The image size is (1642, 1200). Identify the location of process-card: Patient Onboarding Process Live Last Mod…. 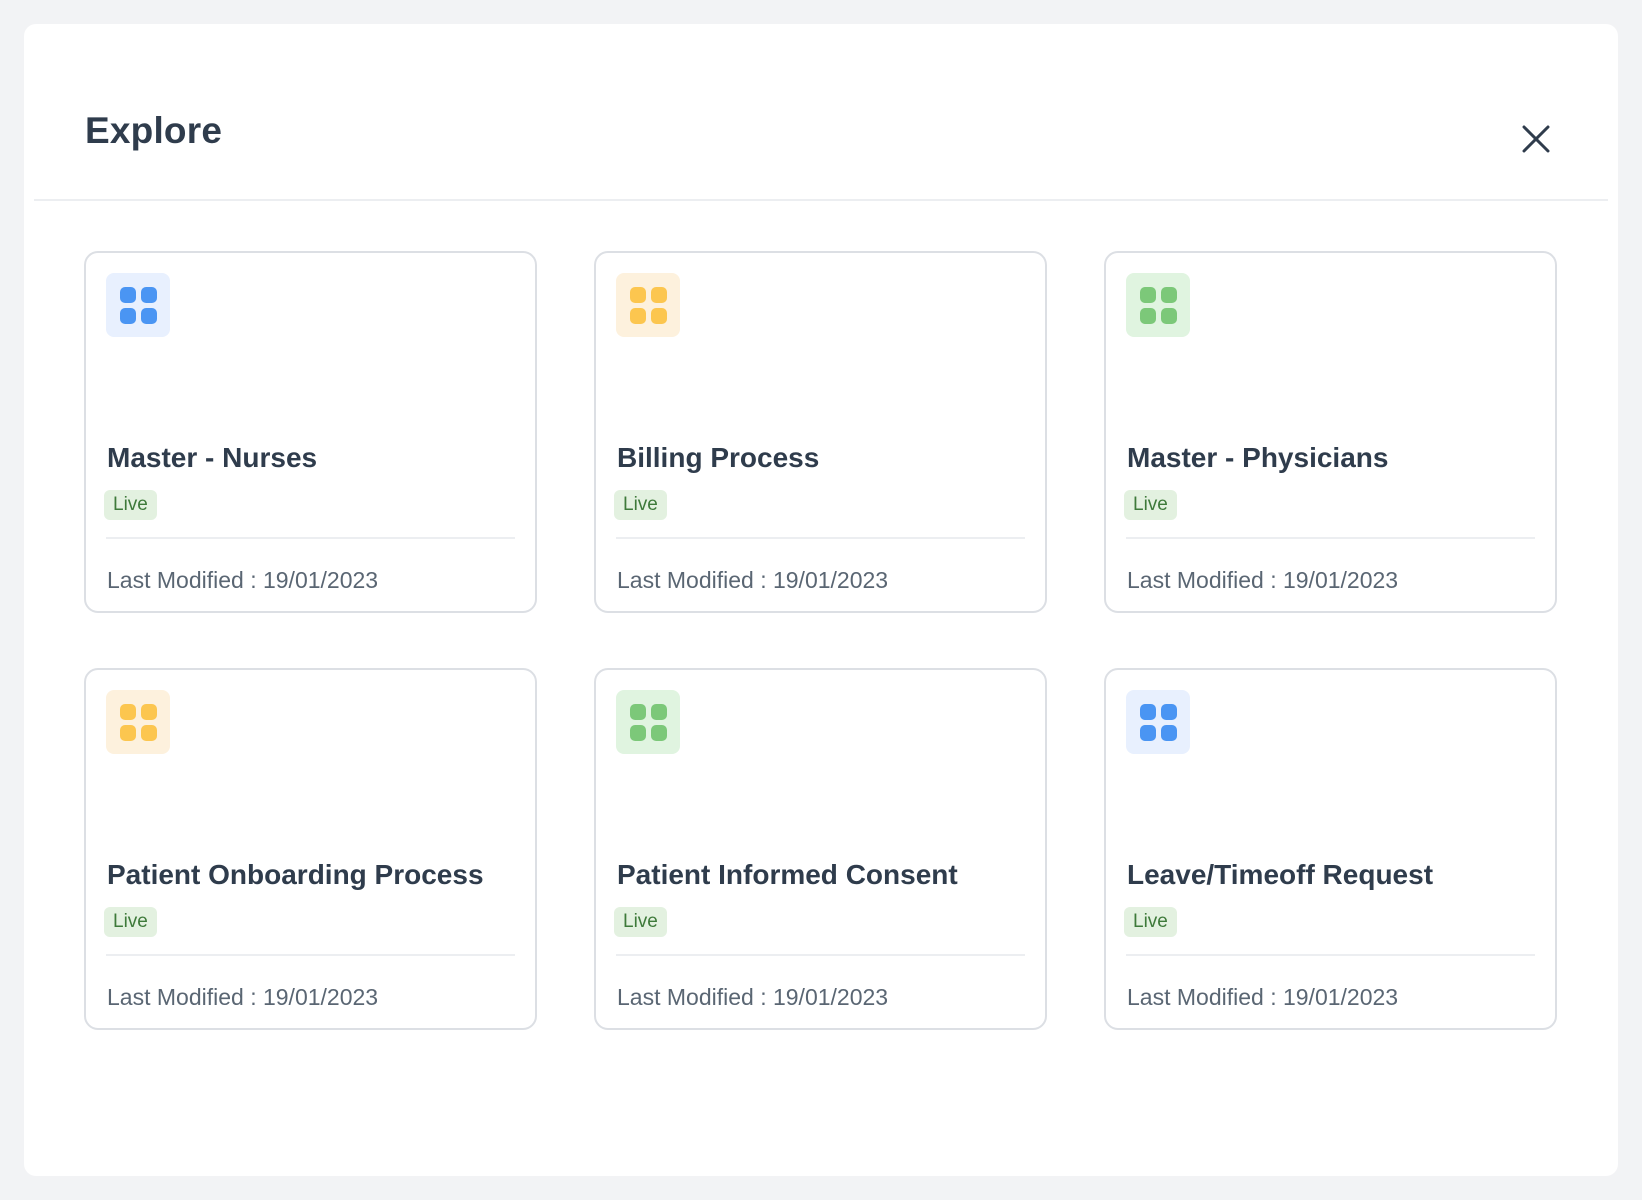
(310, 849).